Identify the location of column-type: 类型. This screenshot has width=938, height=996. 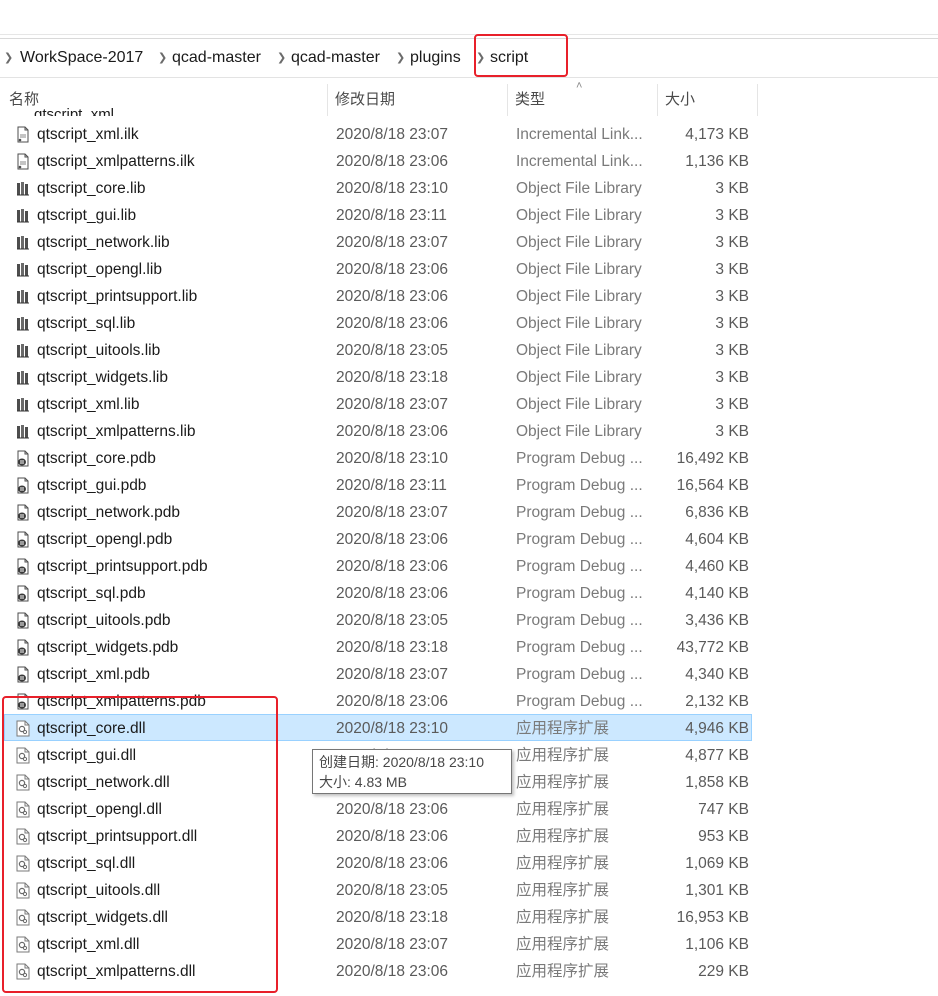
(530, 100).